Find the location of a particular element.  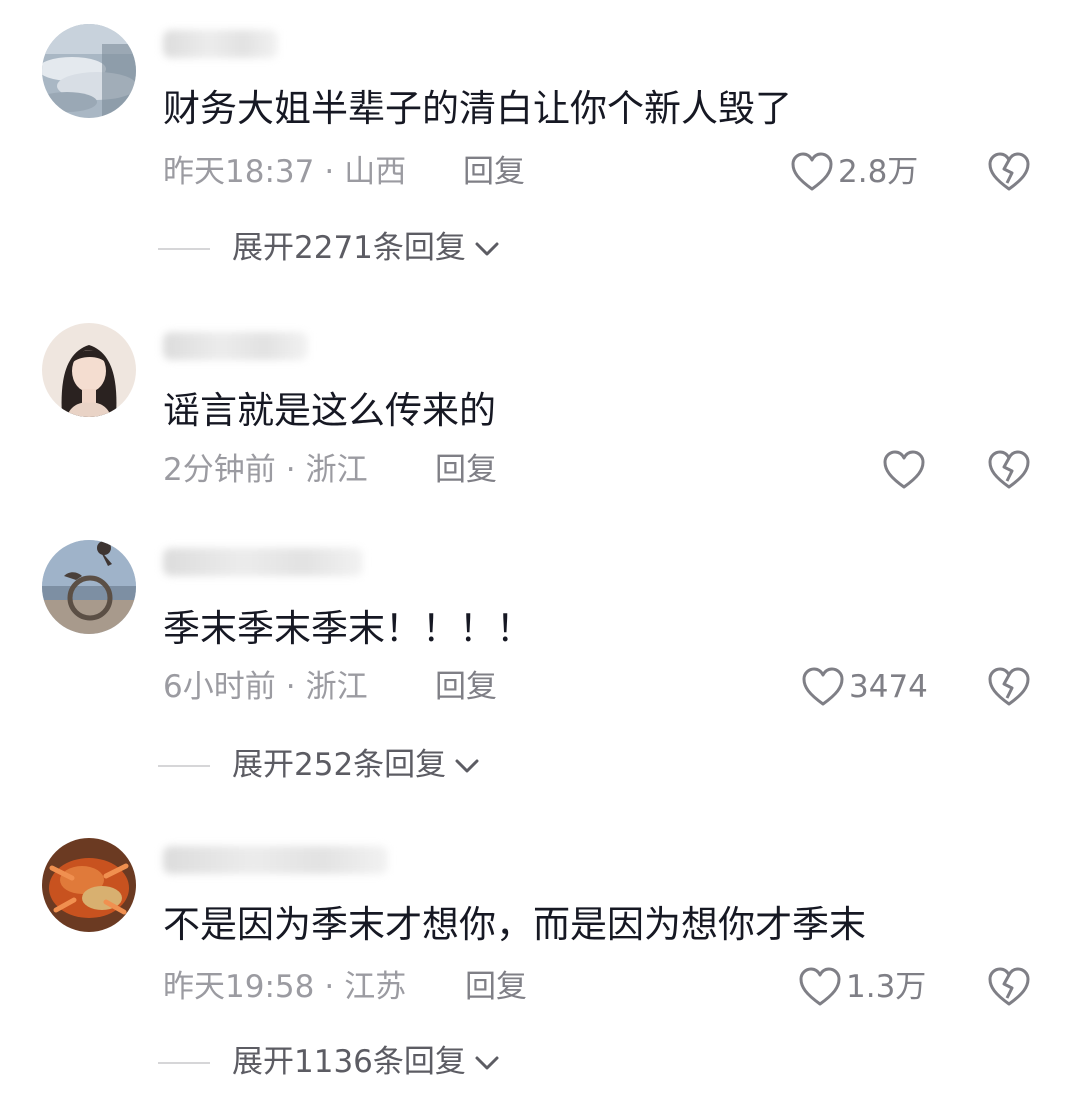

avatar-bird-seaside-icon is located at coordinates (89, 587).